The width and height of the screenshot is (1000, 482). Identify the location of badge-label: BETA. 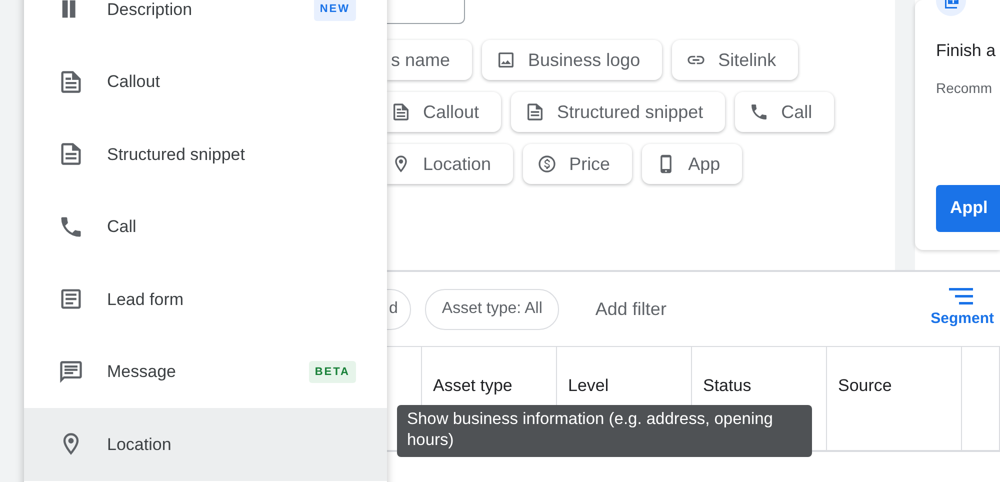
(332, 371).